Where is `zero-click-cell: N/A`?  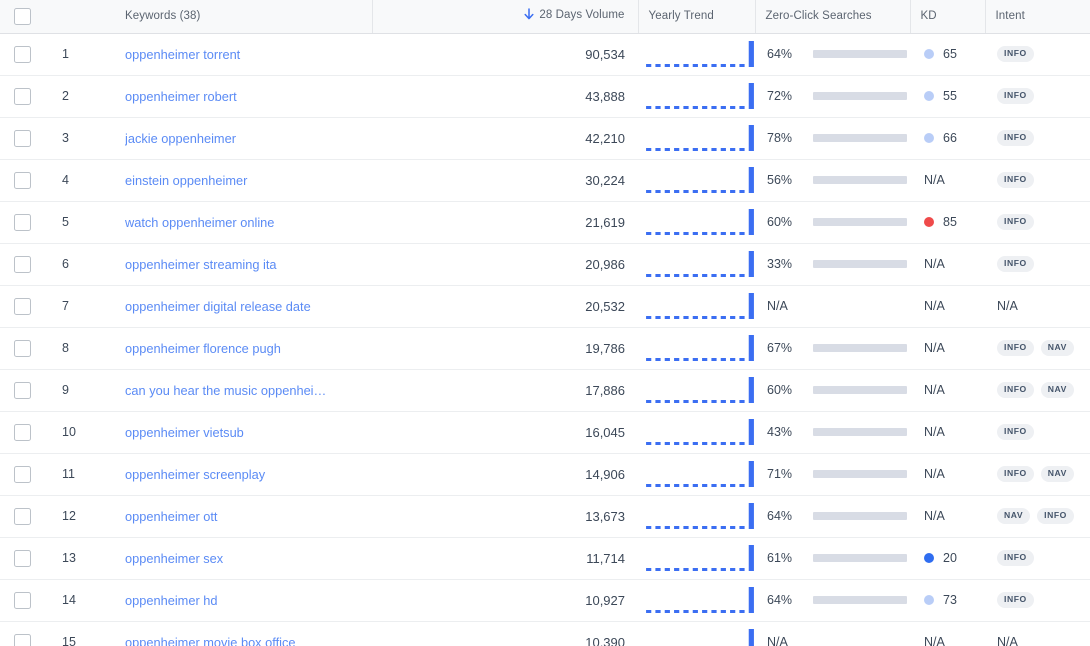 zero-click-cell: N/A is located at coordinates (832, 633).